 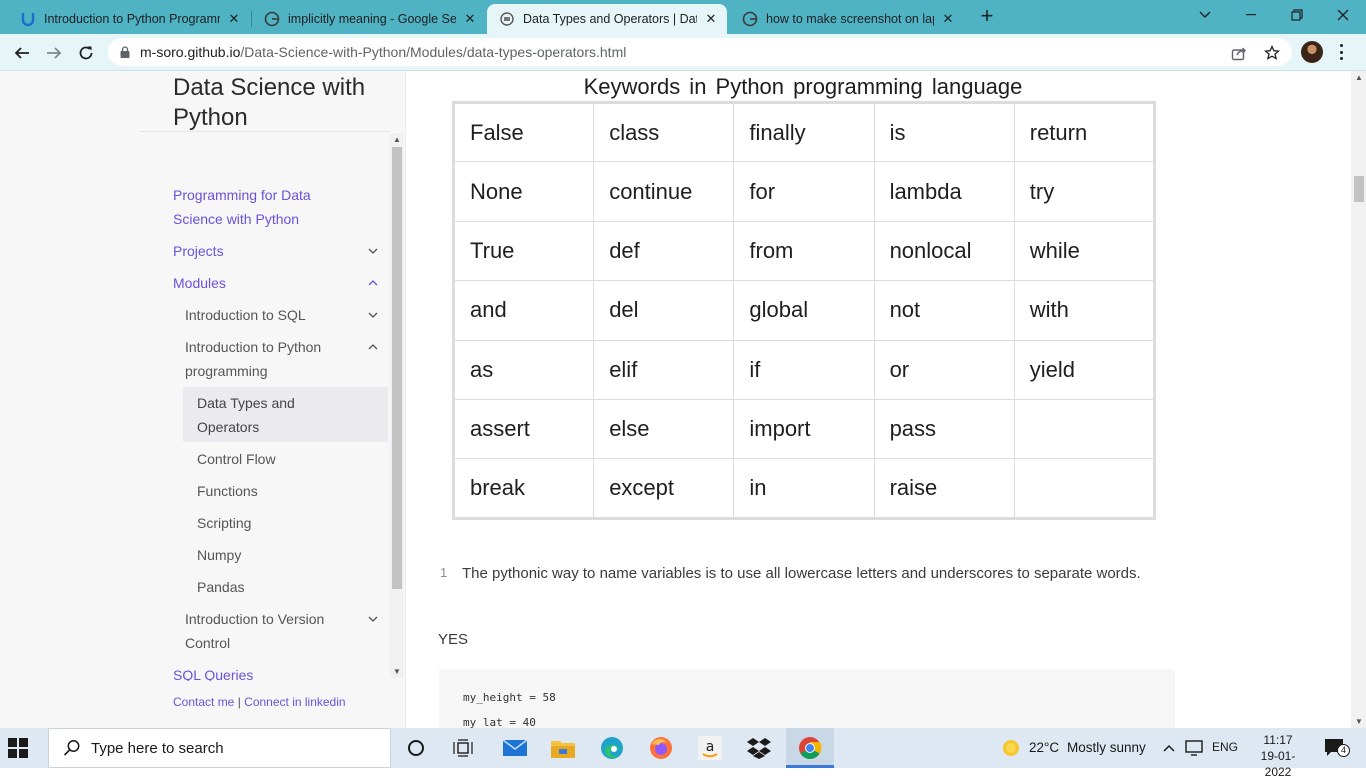 I want to click on forward-button, so click(x=54, y=53).